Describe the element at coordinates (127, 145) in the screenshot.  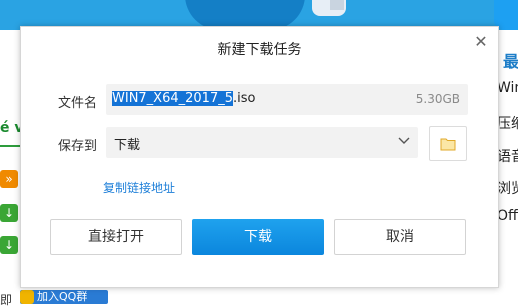
I see `saveto-selected-value: 下载` at that location.